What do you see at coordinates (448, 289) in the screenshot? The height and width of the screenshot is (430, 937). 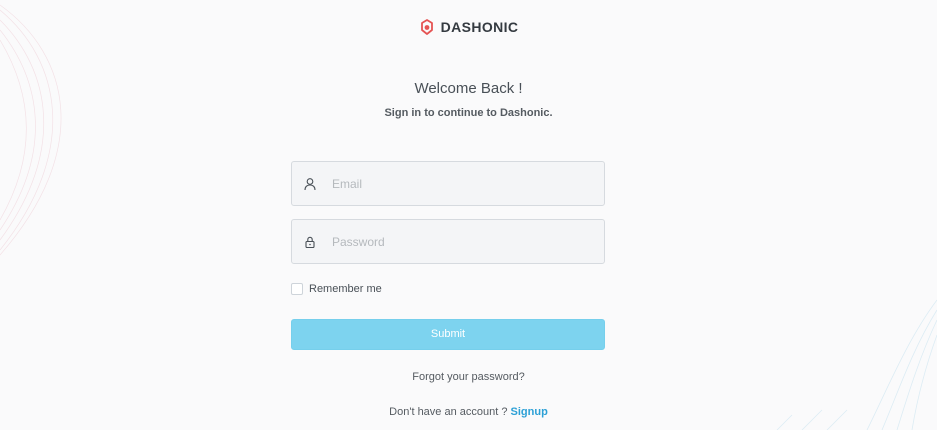 I see `remember-me-row: Remember me` at bounding box center [448, 289].